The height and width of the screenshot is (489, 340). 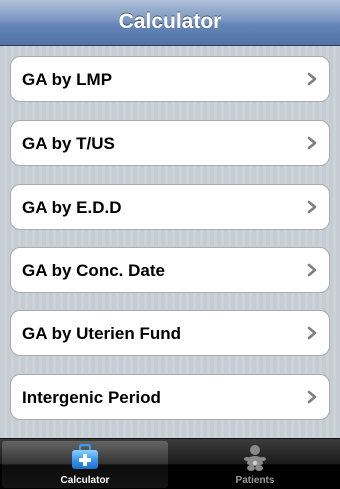 I want to click on tab-bar: Calculator Patients, so click(x=170, y=463).